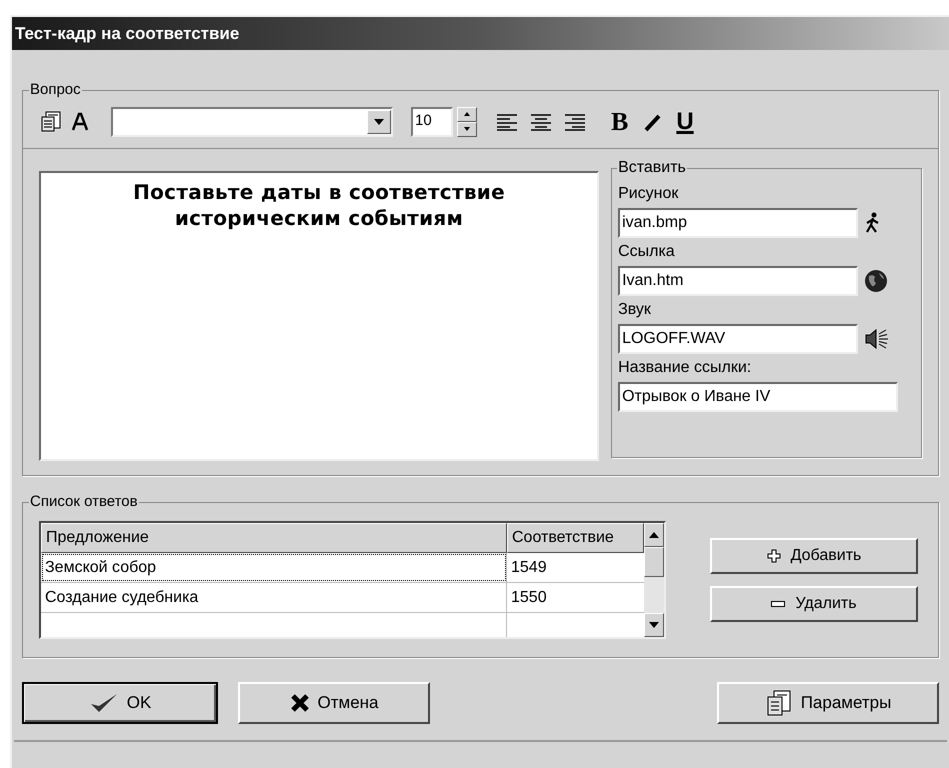 The image size is (949, 768). What do you see at coordinates (103, 703) in the screenshot?
I see `checkmark-icon` at bounding box center [103, 703].